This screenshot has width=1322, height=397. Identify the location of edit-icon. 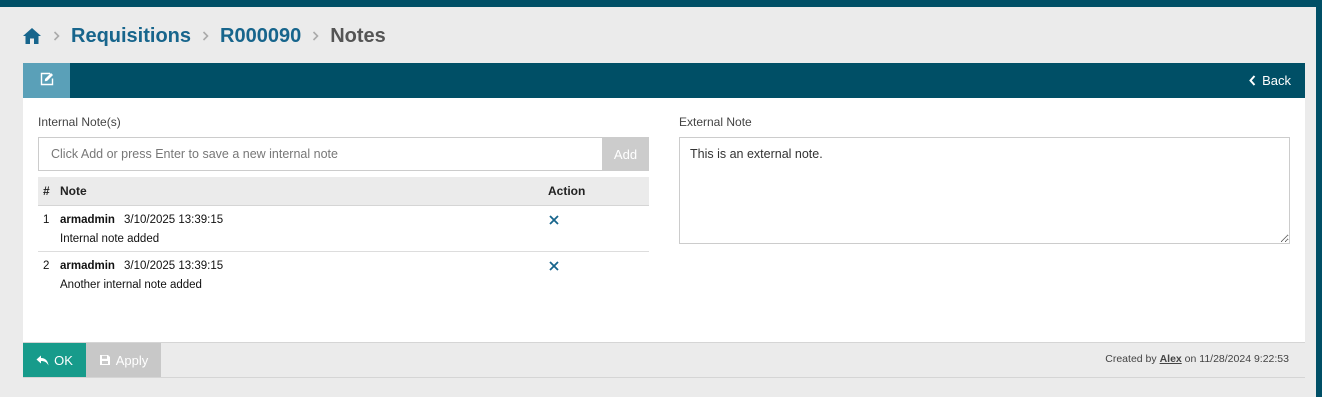
(47, 80).